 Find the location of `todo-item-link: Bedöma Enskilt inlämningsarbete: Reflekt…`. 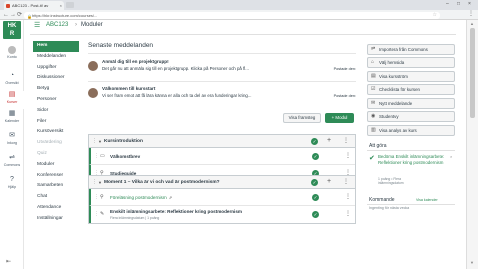

todo-item-link: Bedöma Enskilt inlämningsarbete: Reflekt… is located at coordinates (415, 159).